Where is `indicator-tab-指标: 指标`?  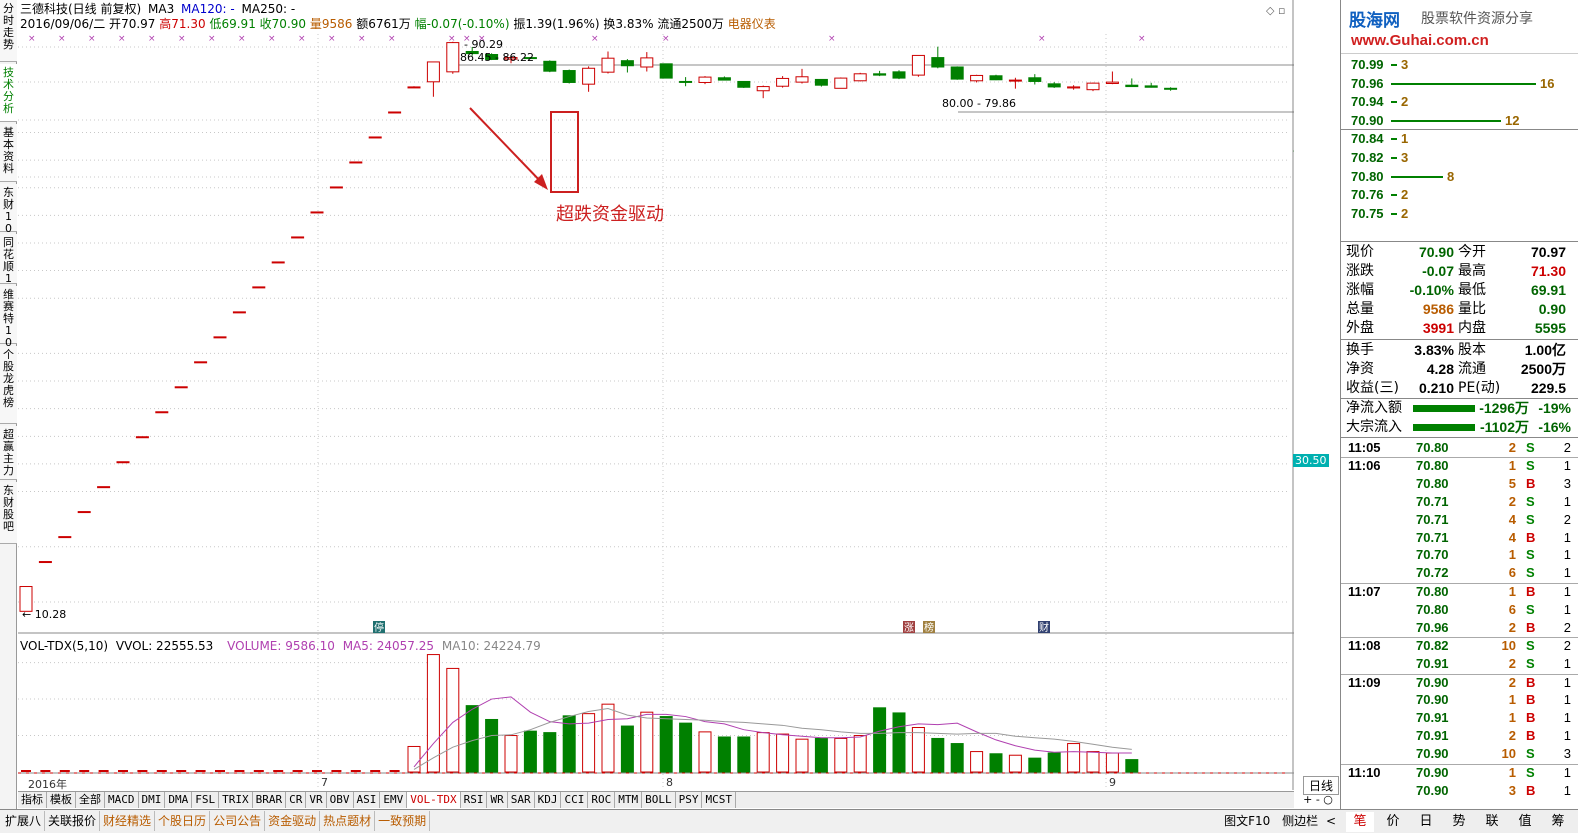
indicator-tab-指标: 指标 is located at coordinates (32, 800).